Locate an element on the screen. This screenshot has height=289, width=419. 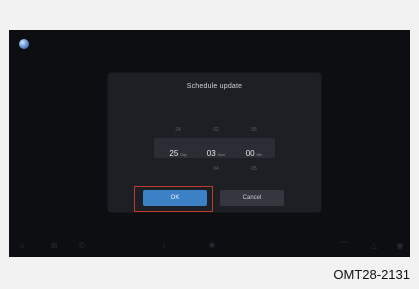
bottom-nav-bar: ⌂ ⊞ ✆ ♪ ✱ ⌒ △ ◉ is located at coordinates (209, 246).